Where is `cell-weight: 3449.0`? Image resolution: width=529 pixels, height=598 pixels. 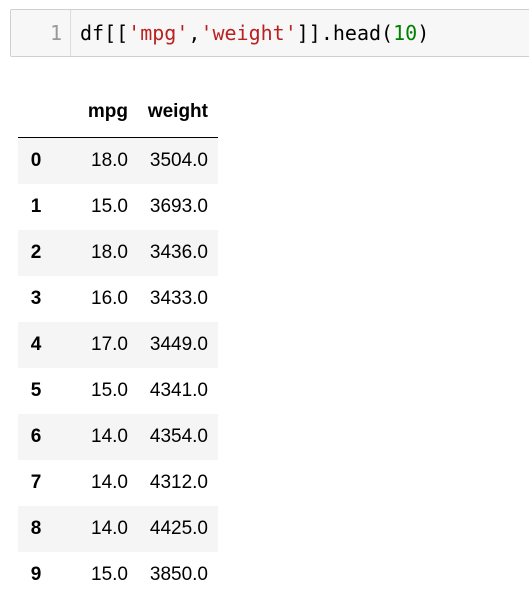 cell-weight: 3449.0 is located at coordinates (178, 344).